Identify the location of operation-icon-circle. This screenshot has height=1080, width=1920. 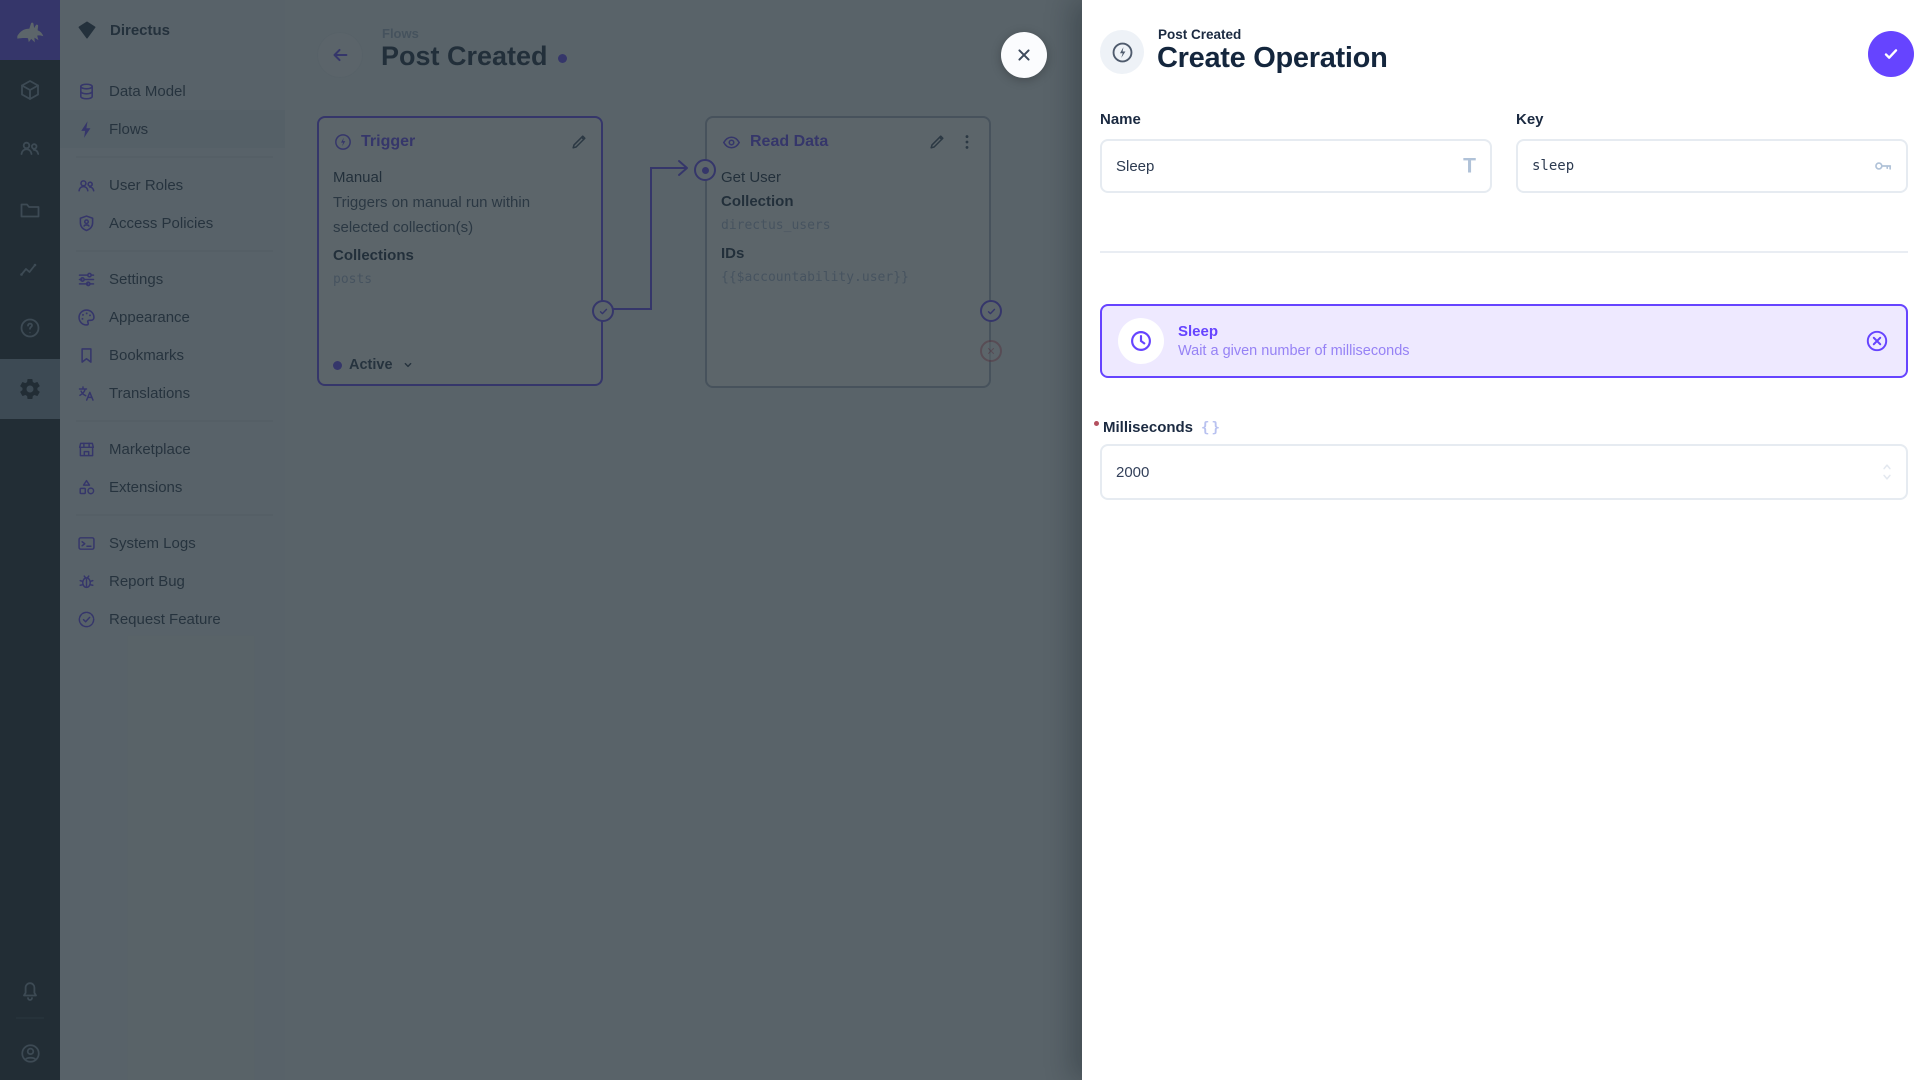
(1141, 341).